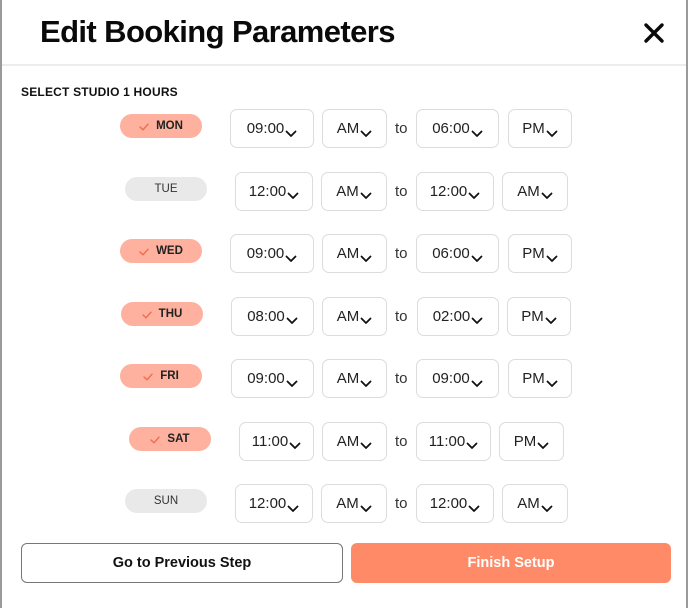 The width and height of the screenshot is (688, 608). I want to click on day-row-thu: THU 08:00 AM to 02:00 PM, so click(344, 327).